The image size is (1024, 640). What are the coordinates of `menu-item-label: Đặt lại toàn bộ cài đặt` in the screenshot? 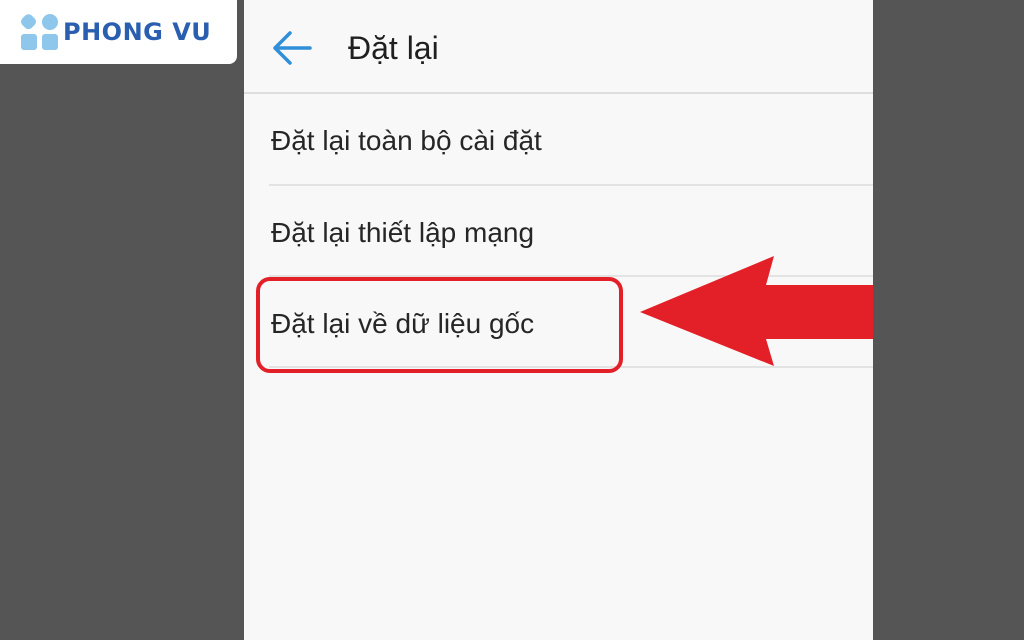 It's located at (406, 140).